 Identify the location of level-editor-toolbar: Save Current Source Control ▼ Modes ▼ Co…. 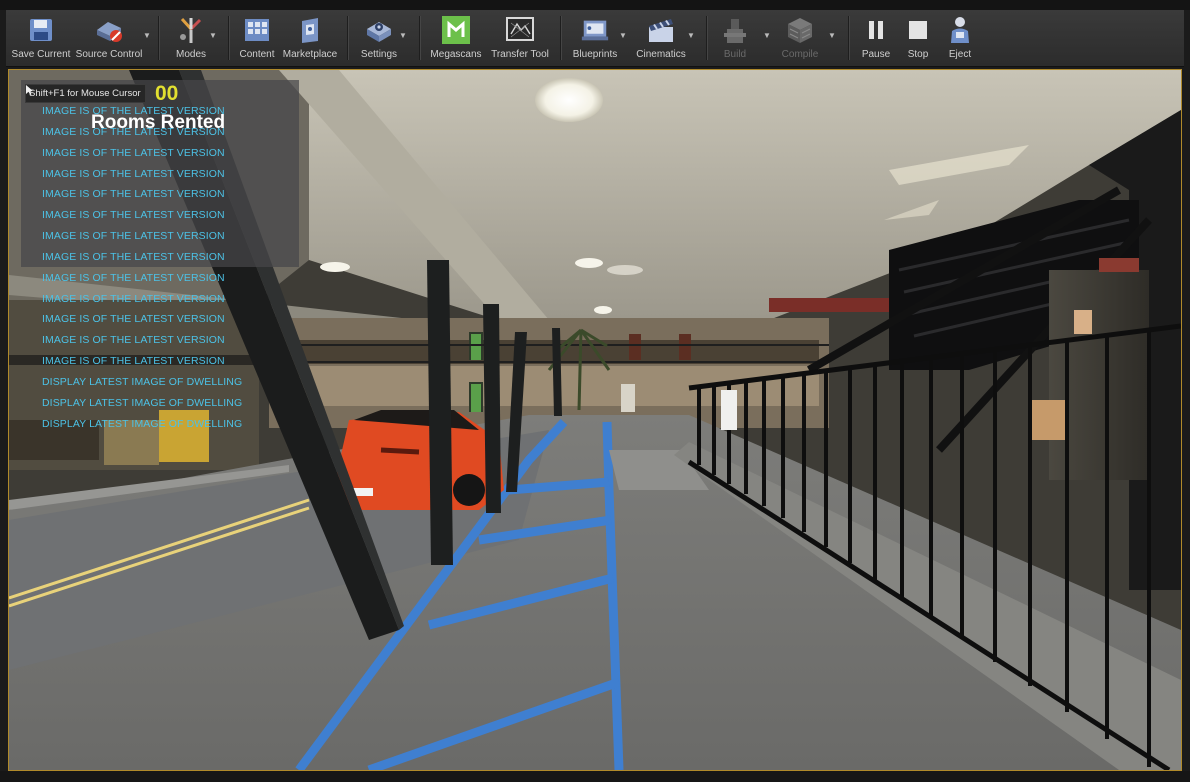
(595, 38).